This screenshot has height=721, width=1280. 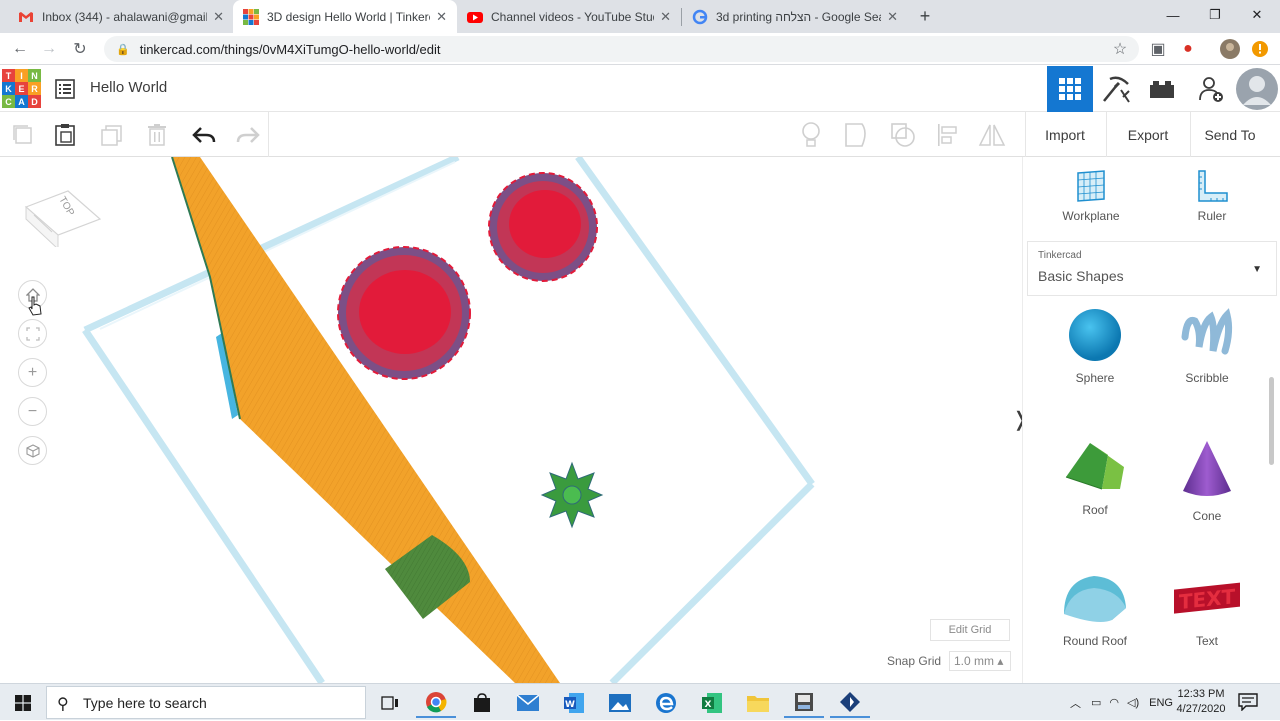 What do you see at coordinates (1230, 49) in the screenshot?
I see `profile-avatar` at bounding box center [1230, 49].